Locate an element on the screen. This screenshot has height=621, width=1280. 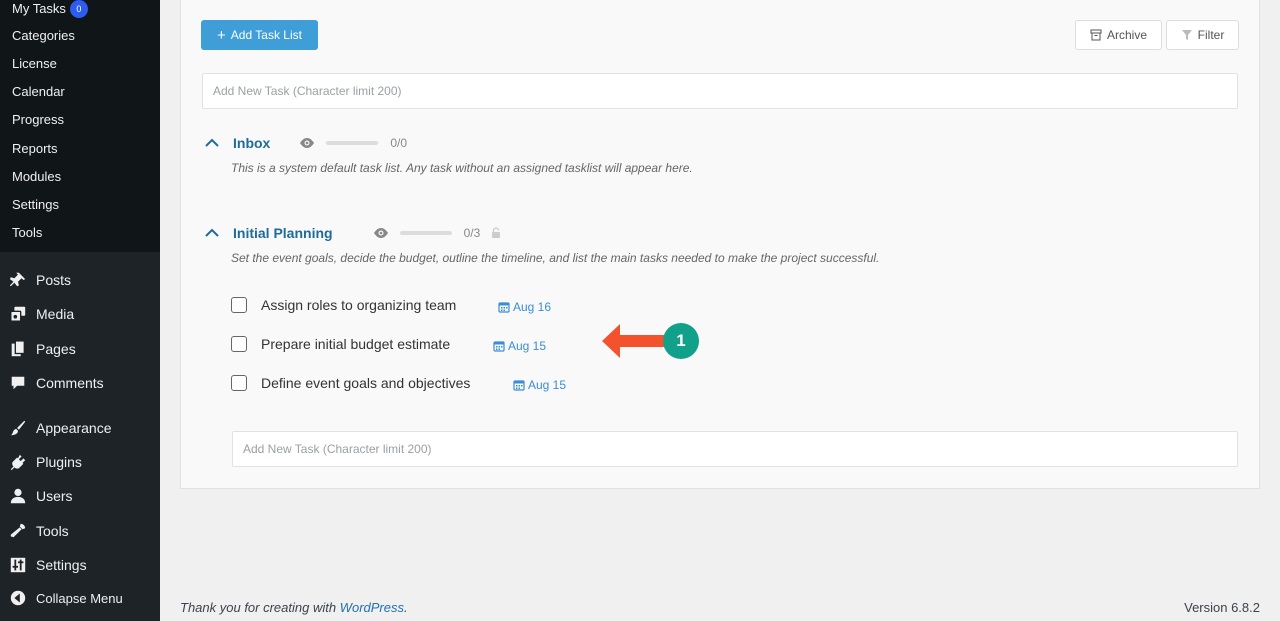
collapse-icon is located at coordinates (18, 598).